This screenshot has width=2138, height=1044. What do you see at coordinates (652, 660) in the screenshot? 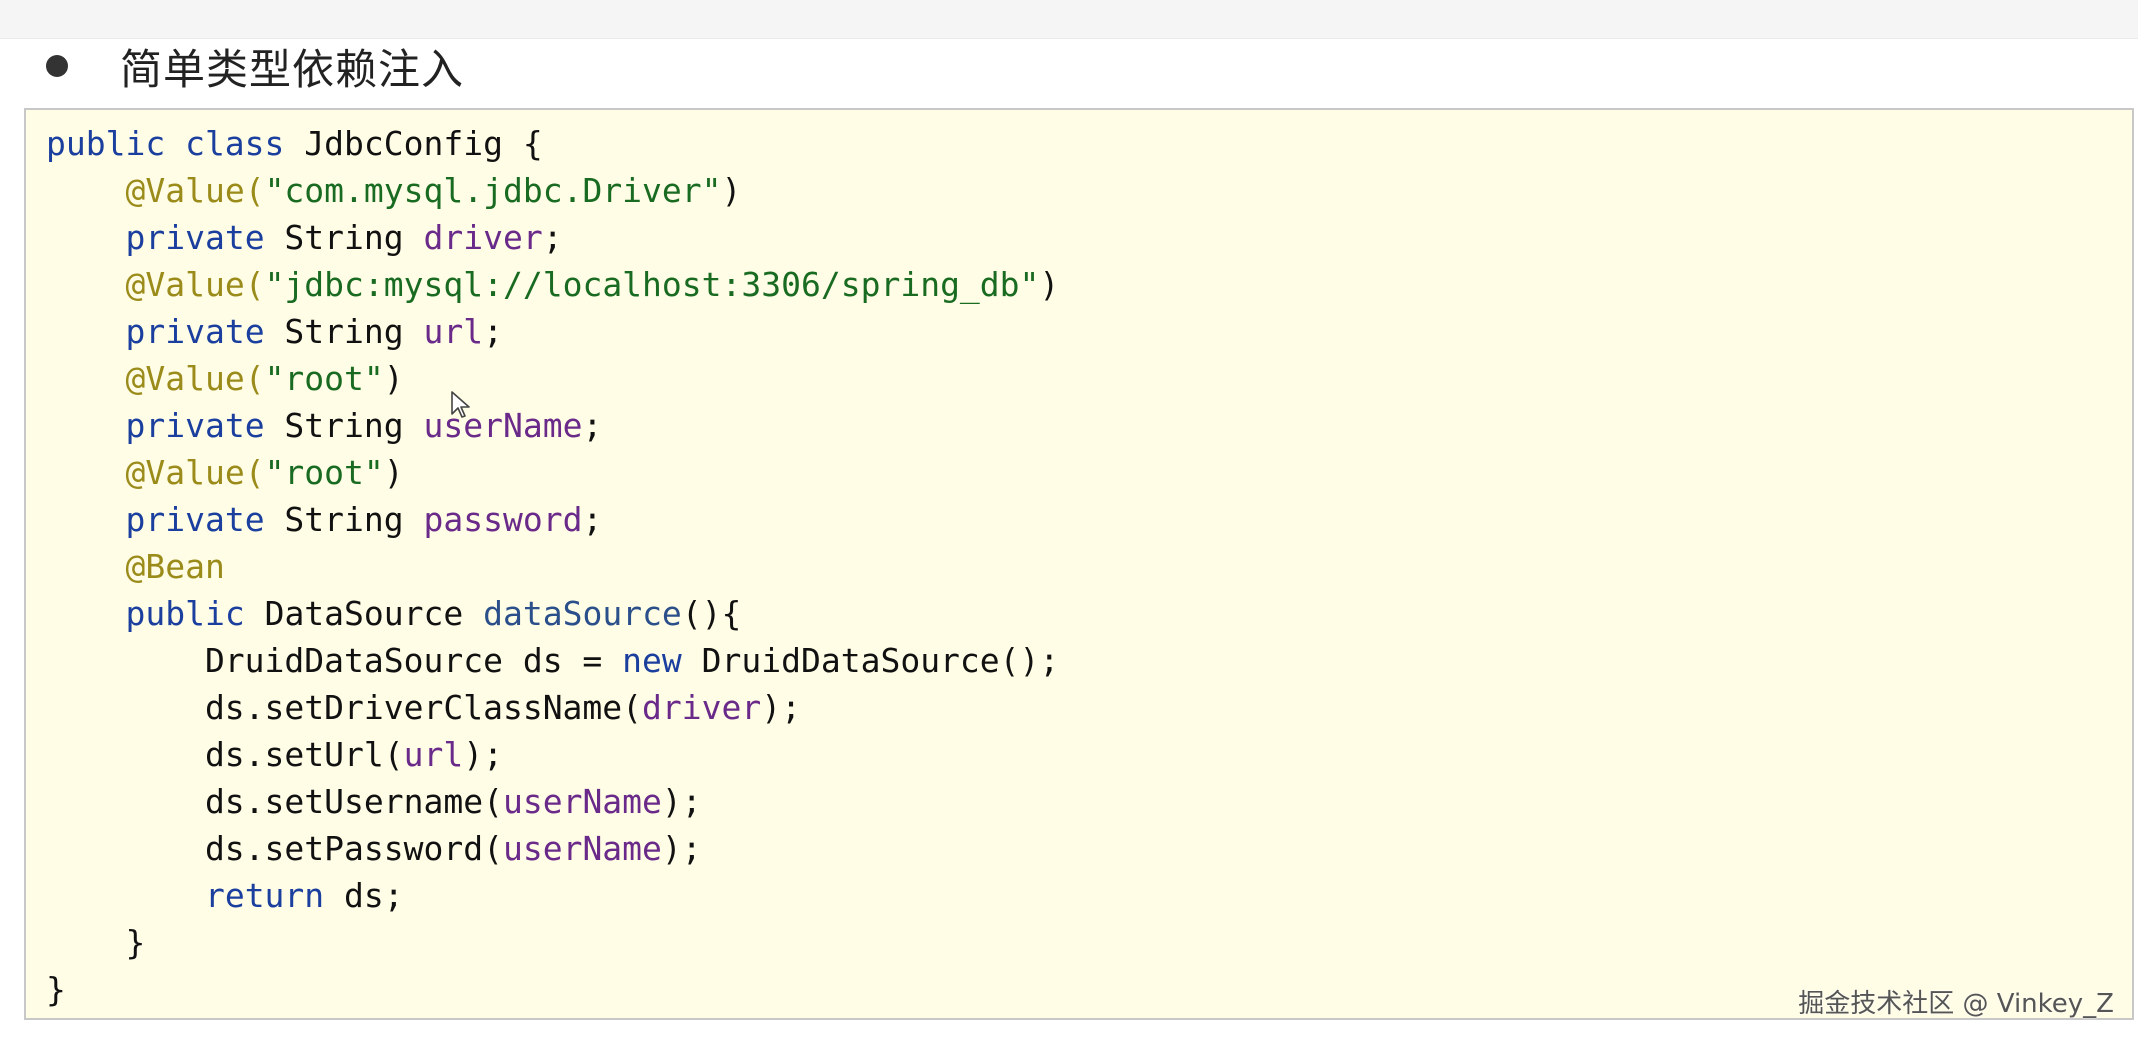
I see `code-token: new` at bounding box center [652, 660].